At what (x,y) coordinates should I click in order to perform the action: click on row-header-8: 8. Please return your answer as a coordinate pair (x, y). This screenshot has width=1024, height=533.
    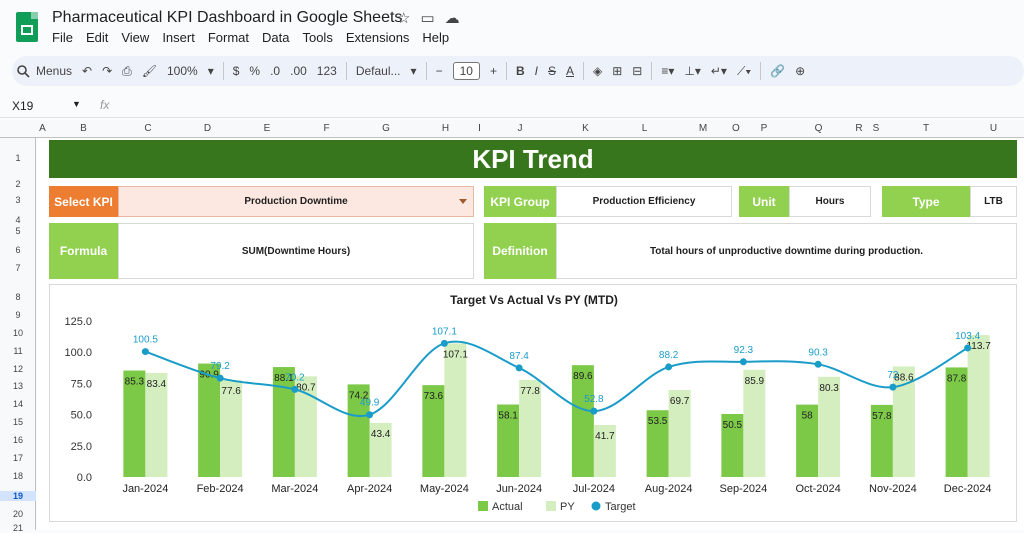
    Looking at the image, I should click on (18, 297).